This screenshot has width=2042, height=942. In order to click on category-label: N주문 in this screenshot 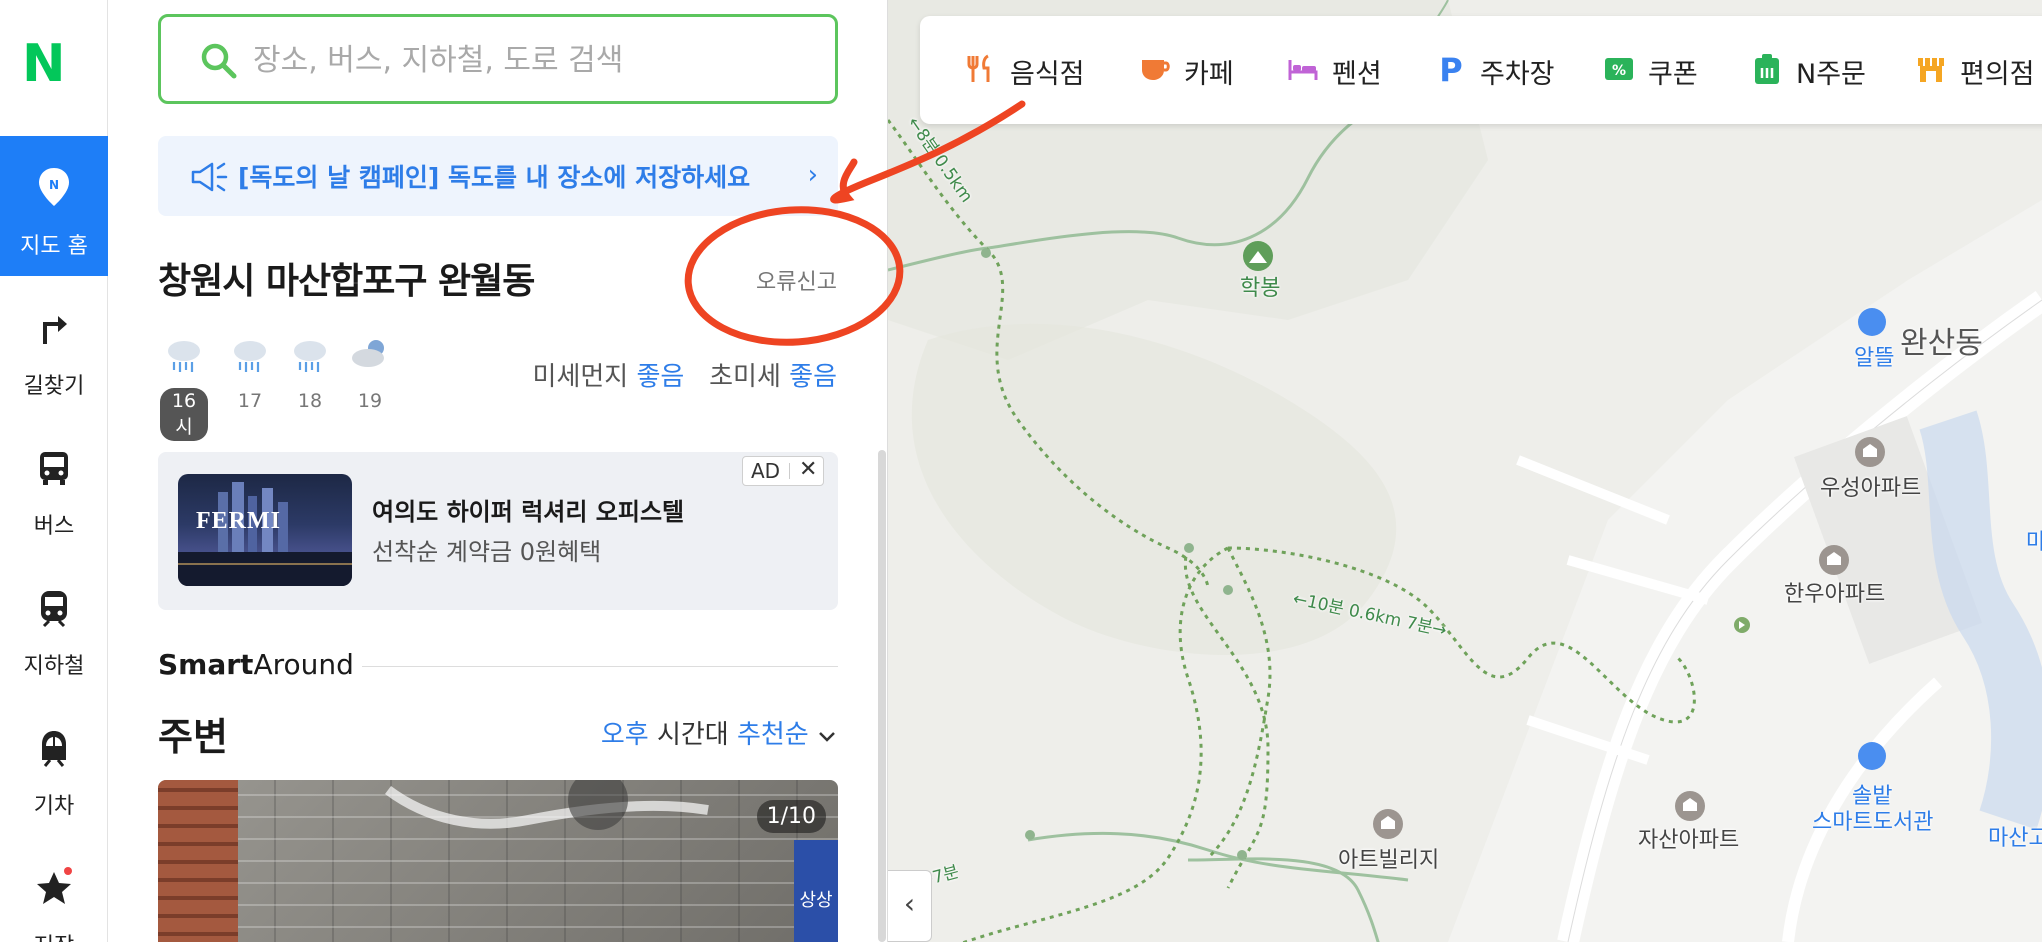, I will do `click(1831, 74)`.